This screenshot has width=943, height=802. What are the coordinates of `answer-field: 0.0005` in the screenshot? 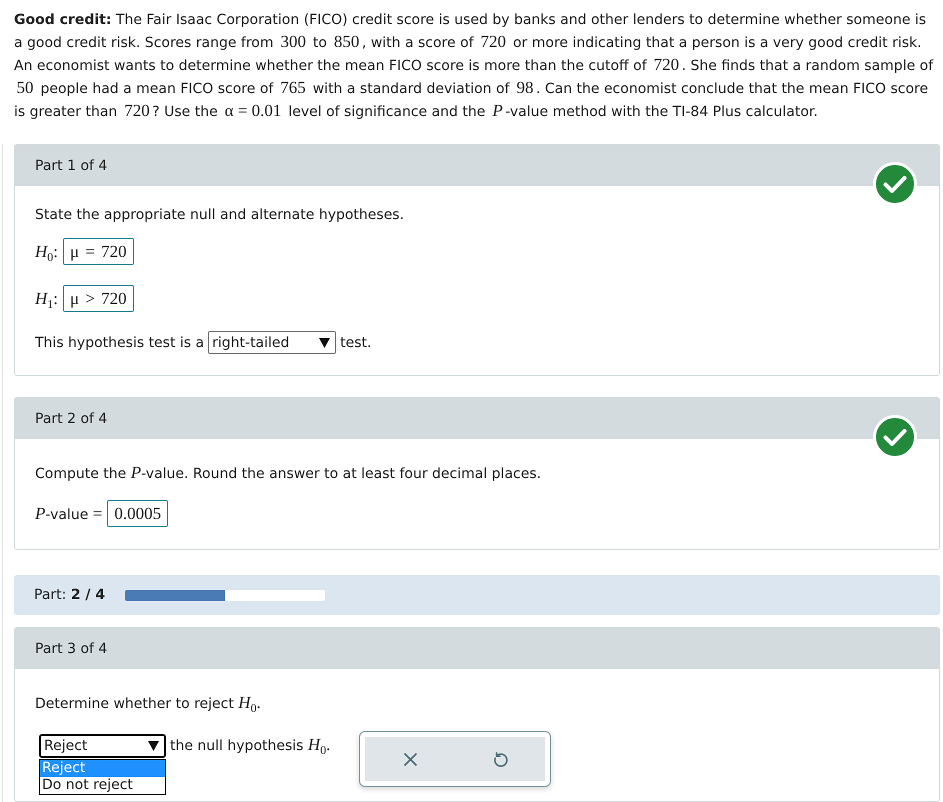 It's located at (137, 513).